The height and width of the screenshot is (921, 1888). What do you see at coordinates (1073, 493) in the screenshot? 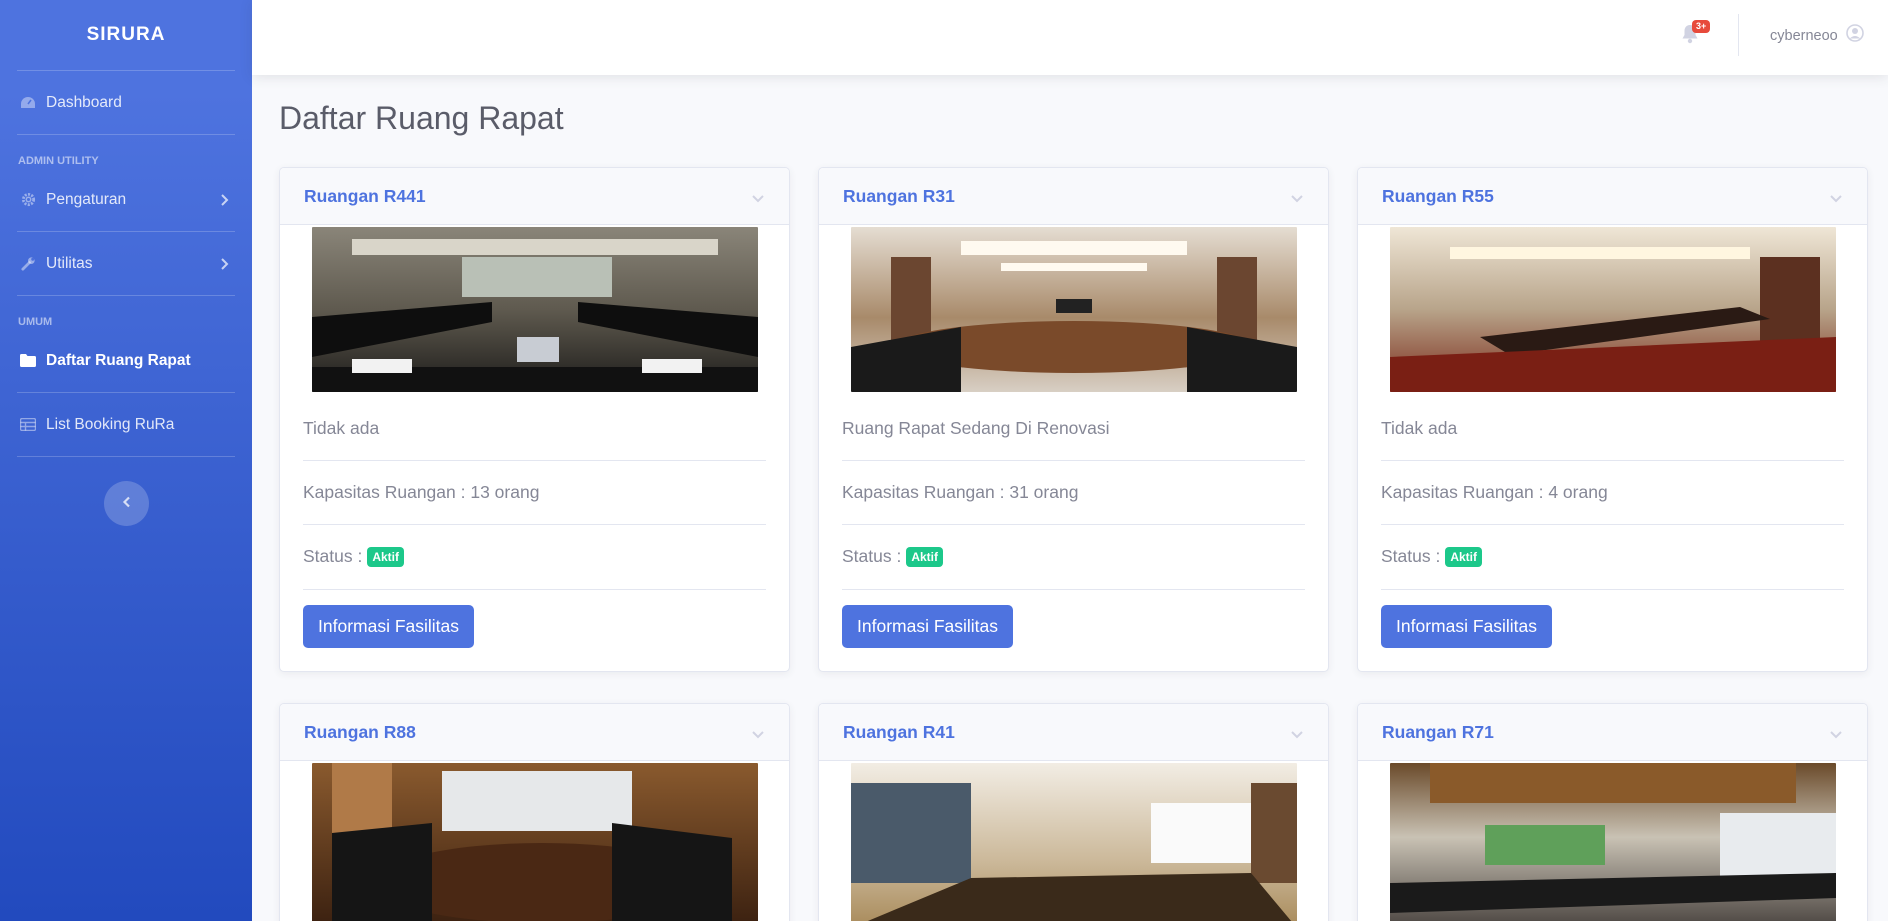
I see `room-capacity: Kapasitas Ruangan : 31 orang` at bounding box center [1073, 493].